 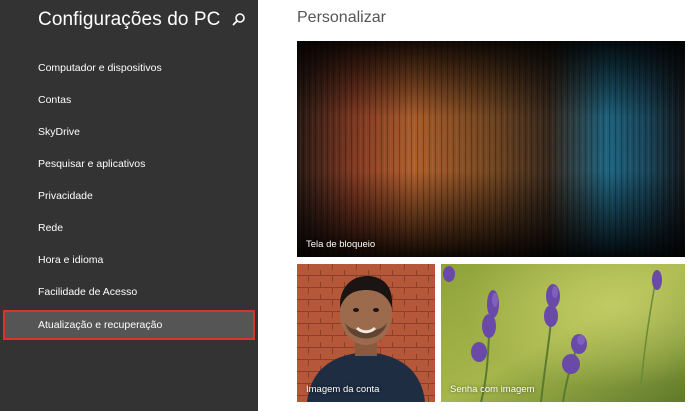 What do you see at coordinates (129, 164) in the screenshot?
I see `sidebar-item-search-apps: Pesquisar e aplicativos` at bounding box center [129, 164].